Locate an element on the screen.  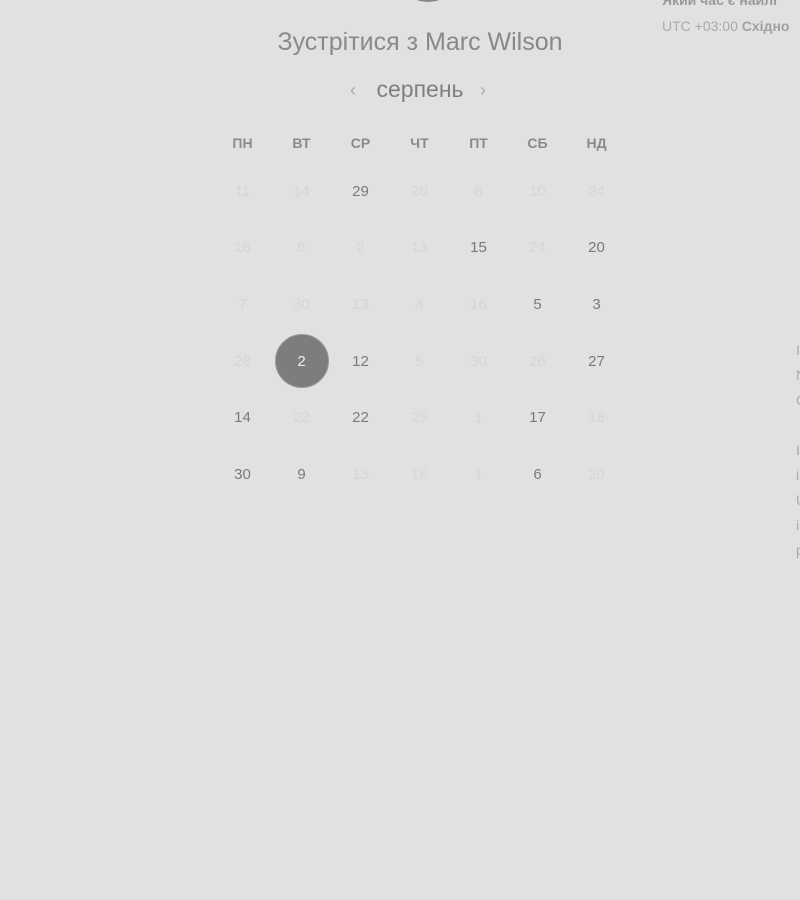
day-number: 29 is located at coordinates (360, 191).